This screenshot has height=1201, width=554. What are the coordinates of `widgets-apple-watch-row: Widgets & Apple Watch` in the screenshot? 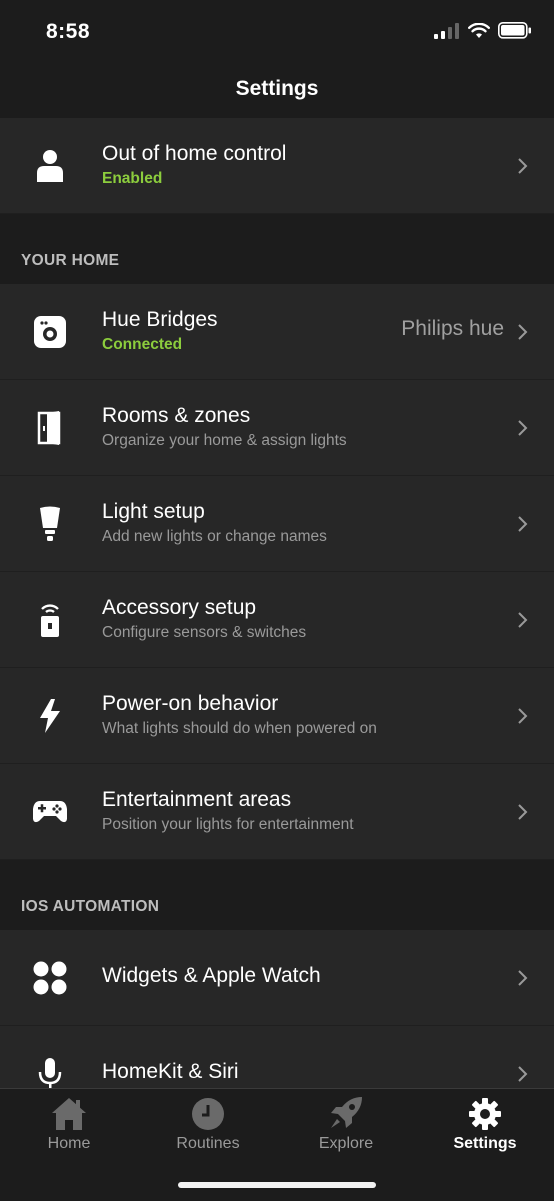 It's located at (277, 978).